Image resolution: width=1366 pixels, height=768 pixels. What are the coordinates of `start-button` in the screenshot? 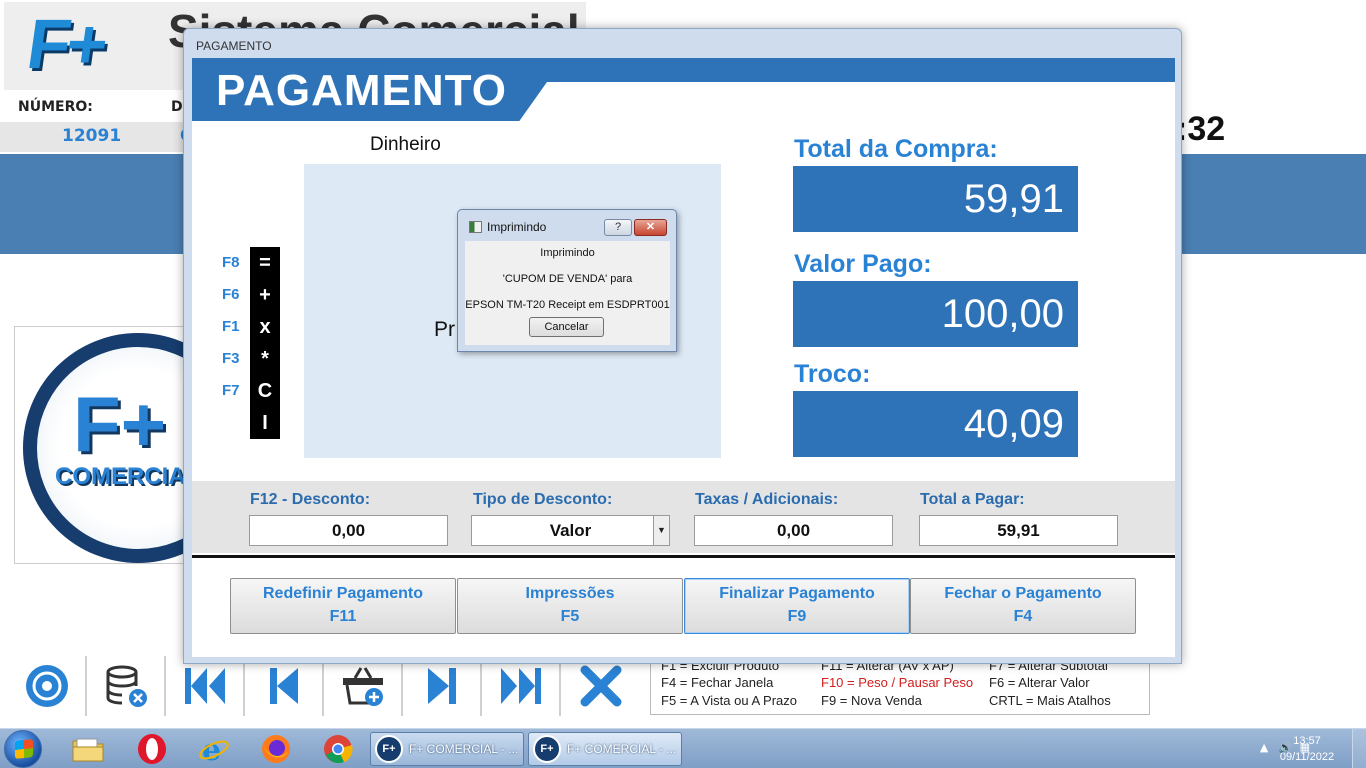 It's located at (23, 749).